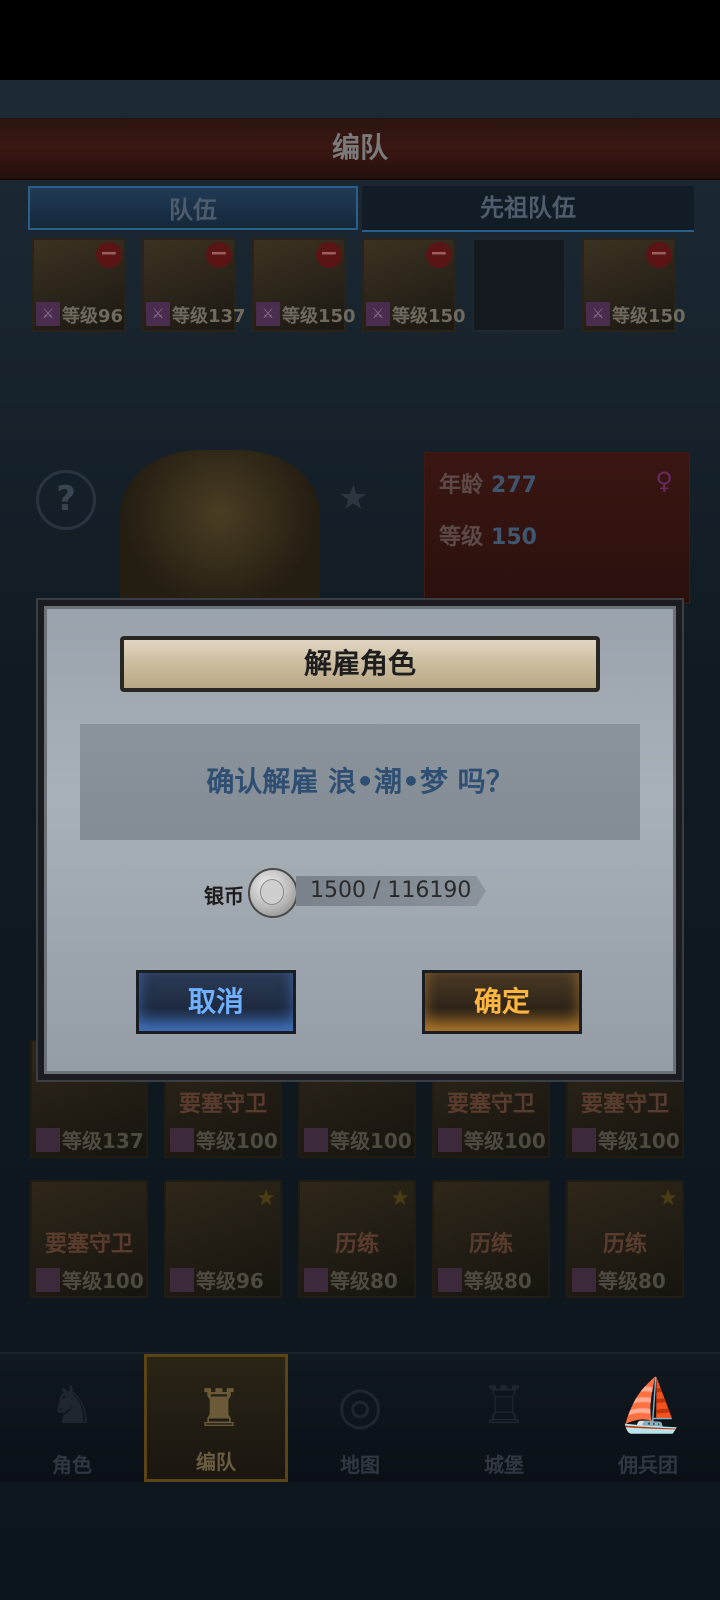  What do you see at coordinates (103, 1141) in the screenshot?
I see `card-level: 等级137` at bounding box center [103, 1141].